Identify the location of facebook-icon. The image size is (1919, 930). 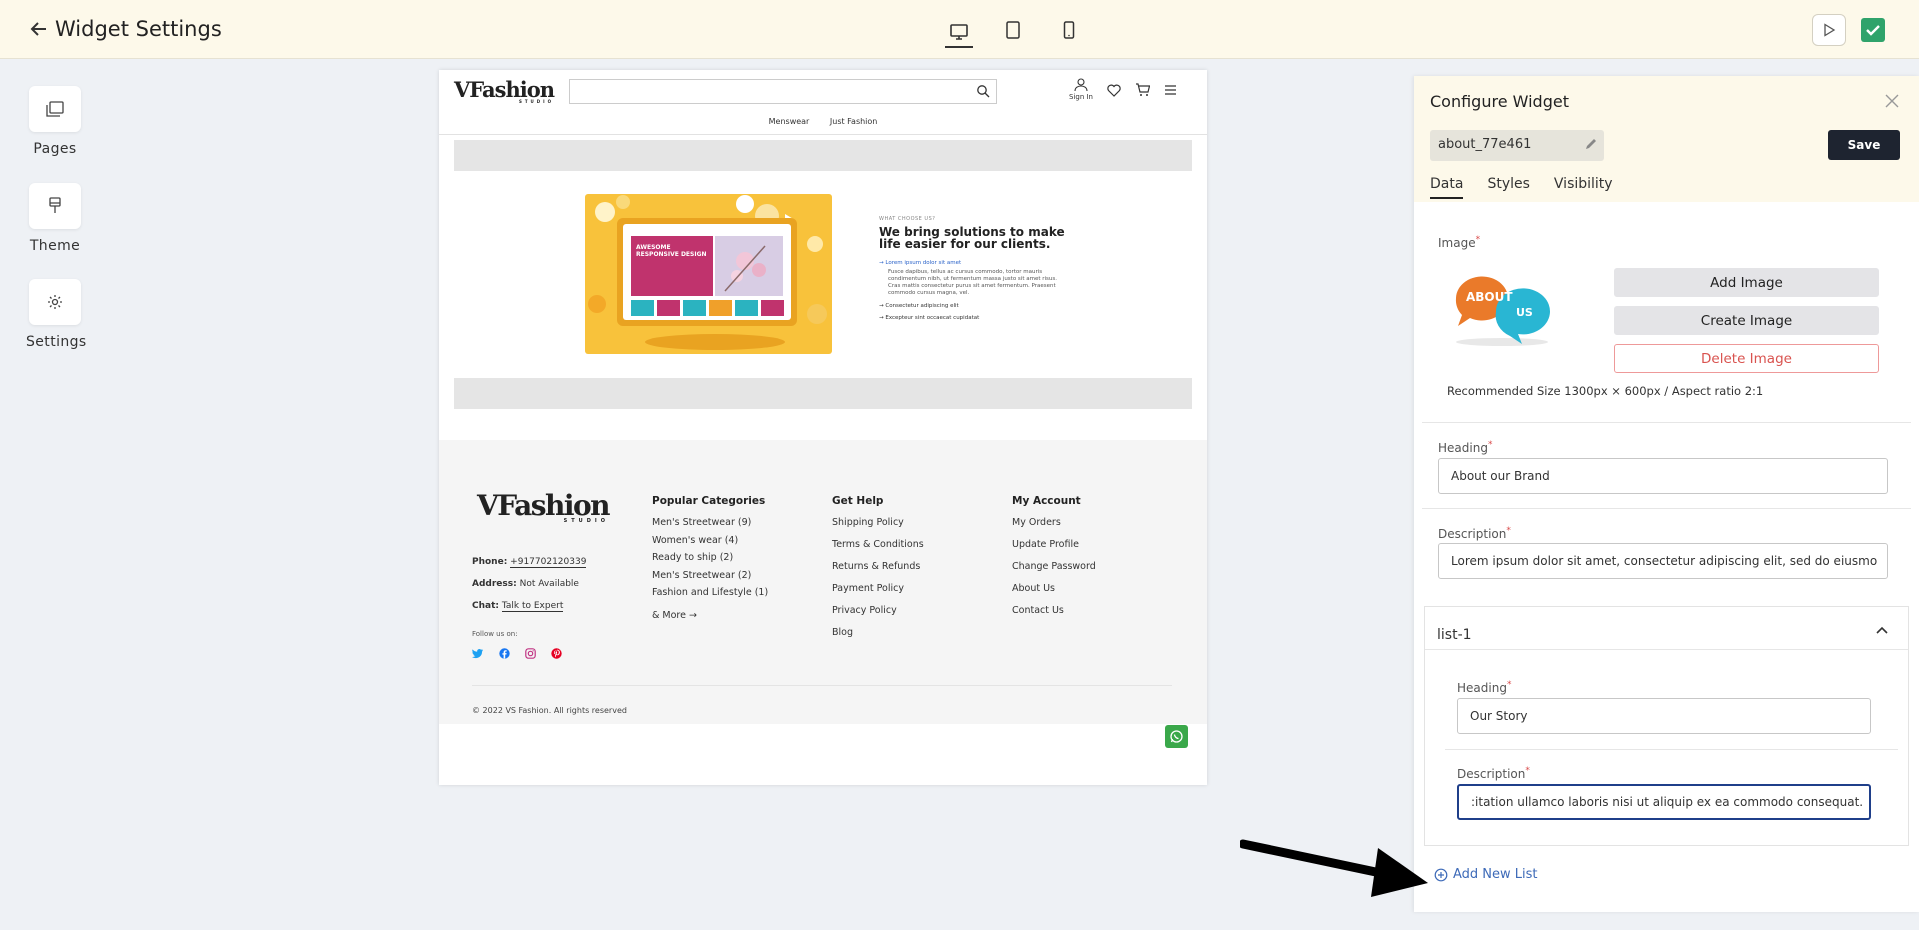
(504, 653).